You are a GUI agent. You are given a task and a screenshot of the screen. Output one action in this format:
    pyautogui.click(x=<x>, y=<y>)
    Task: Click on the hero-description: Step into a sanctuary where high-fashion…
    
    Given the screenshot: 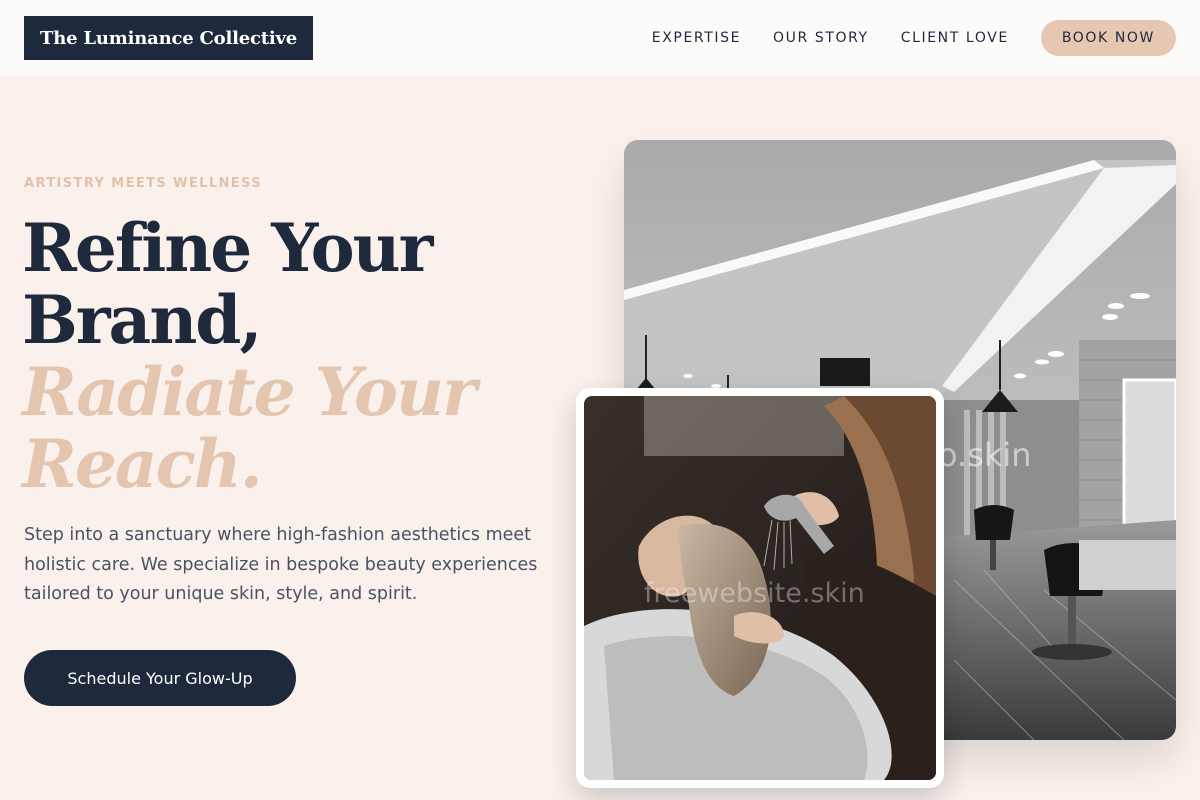 What is the action you would take?
    pyautogui.click(x=281, y=564)
    